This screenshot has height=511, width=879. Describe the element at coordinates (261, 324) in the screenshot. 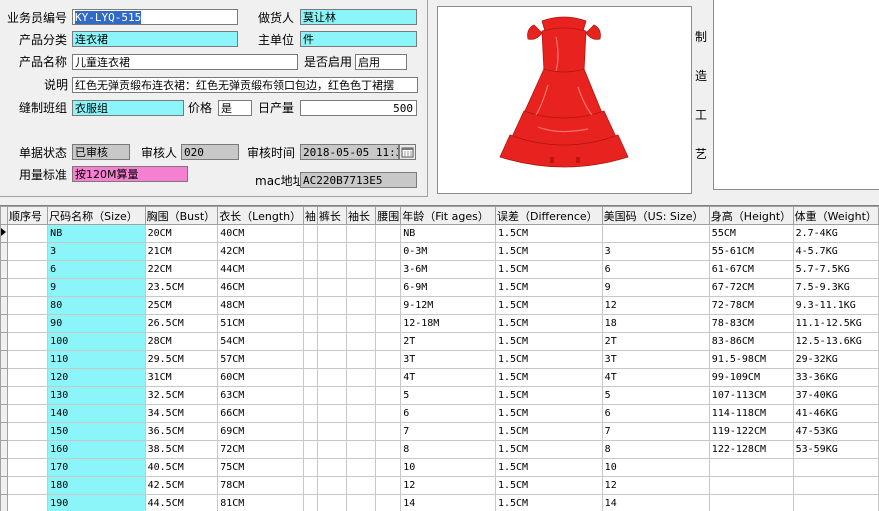

I see `table-cell: 51CM` at that location.